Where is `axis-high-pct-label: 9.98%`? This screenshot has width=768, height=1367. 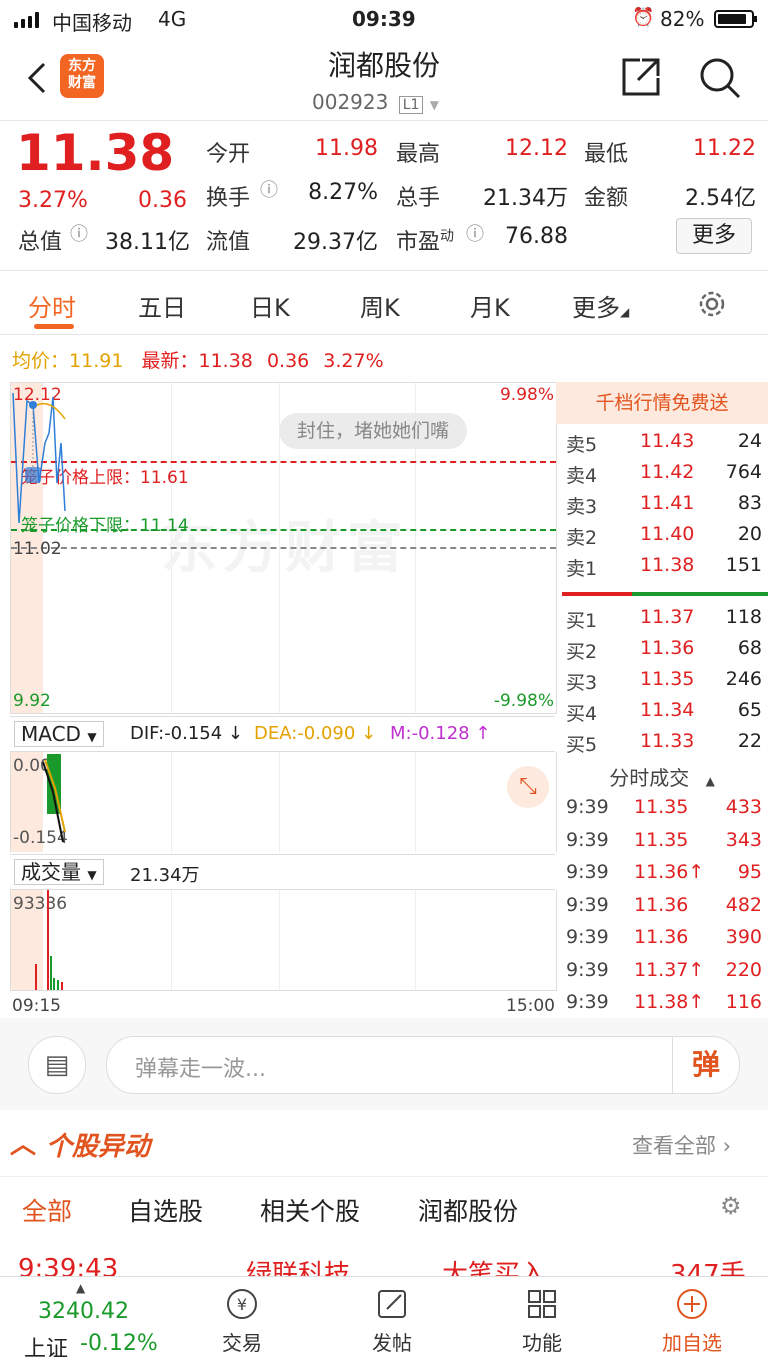
axis-high-pct-label: 9.98% is located at coordinates (526, 395).